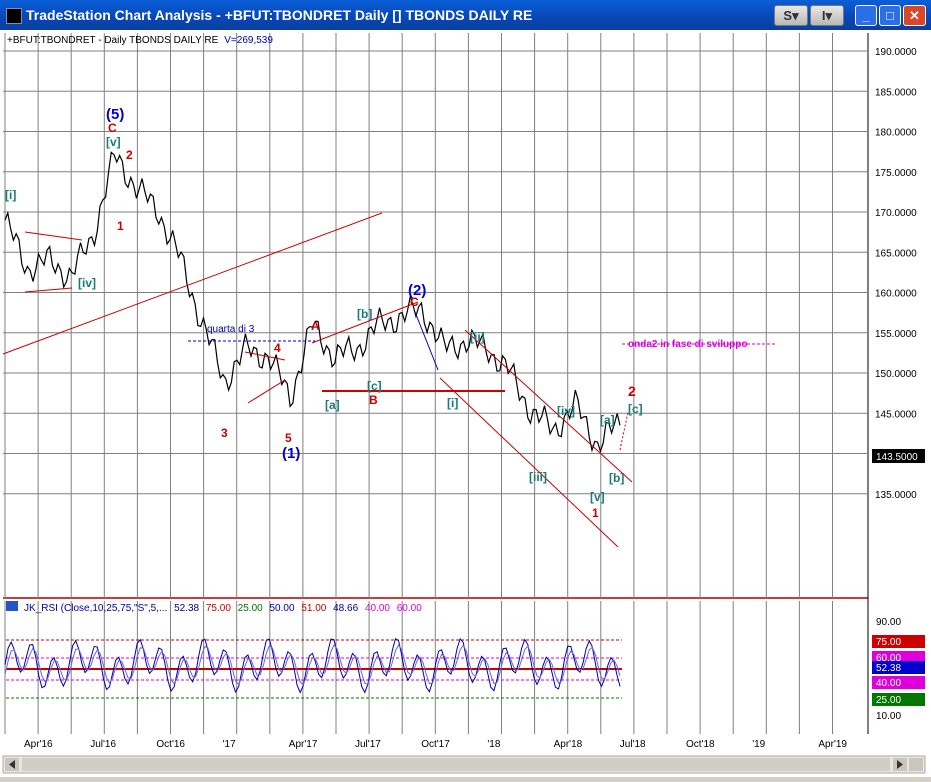  I want to click on app-icon, so click(14, 16).